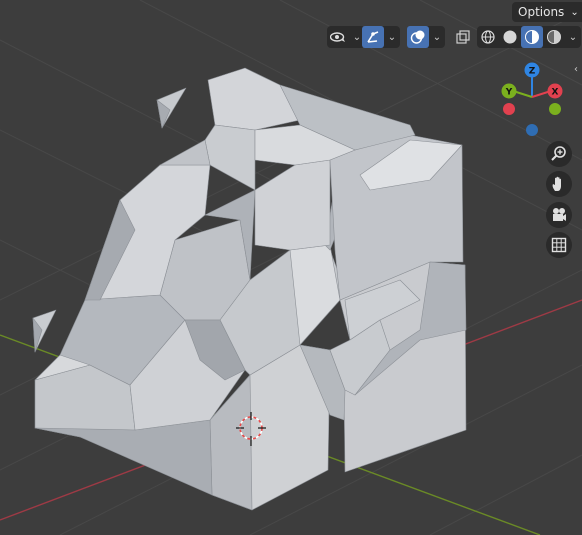 The height and width of the screenshot is (535, 582). Describe the element at coordinates (554, 37) in the screenshot. I see `rendered-shading-icon` at that location.